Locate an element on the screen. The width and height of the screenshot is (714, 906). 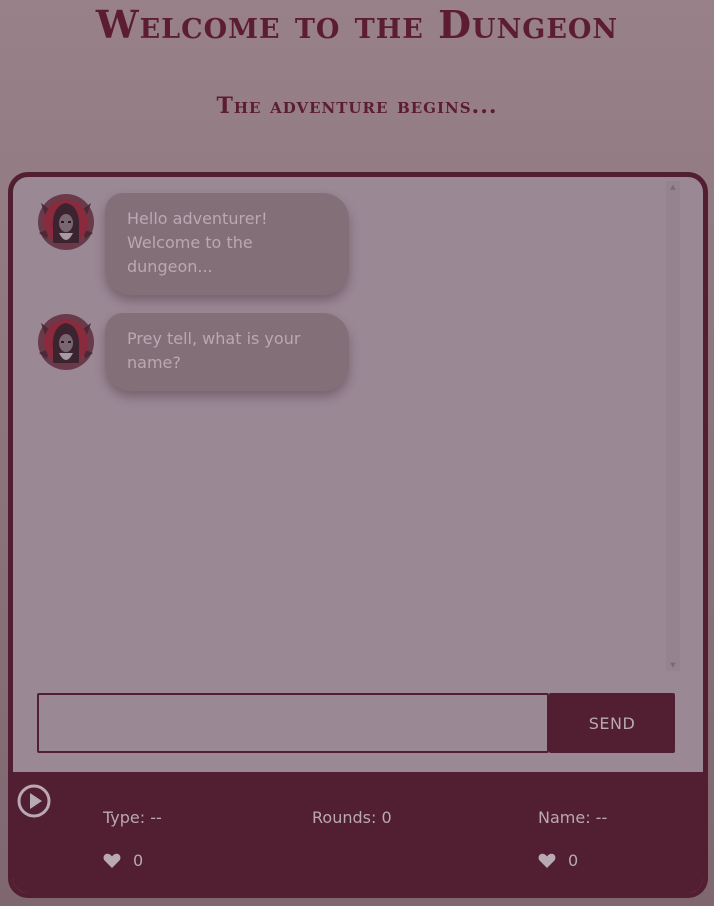
chat-scrollbar: ▲ ▼ is located at coordinates (673, 426).